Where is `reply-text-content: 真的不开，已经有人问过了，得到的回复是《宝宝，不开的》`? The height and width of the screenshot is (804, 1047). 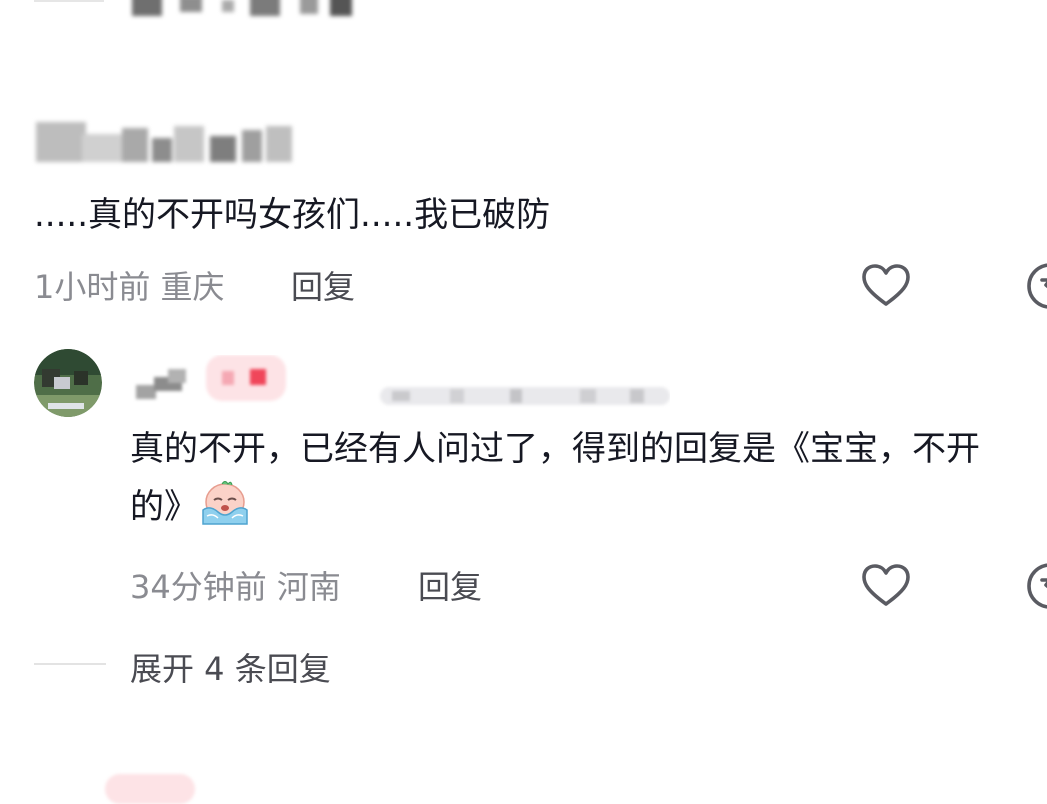 reply-text-content: 真的不开，已经有人问过了，得到的回复是《宝宝，不开的》 is located at coordinates (555, 478).